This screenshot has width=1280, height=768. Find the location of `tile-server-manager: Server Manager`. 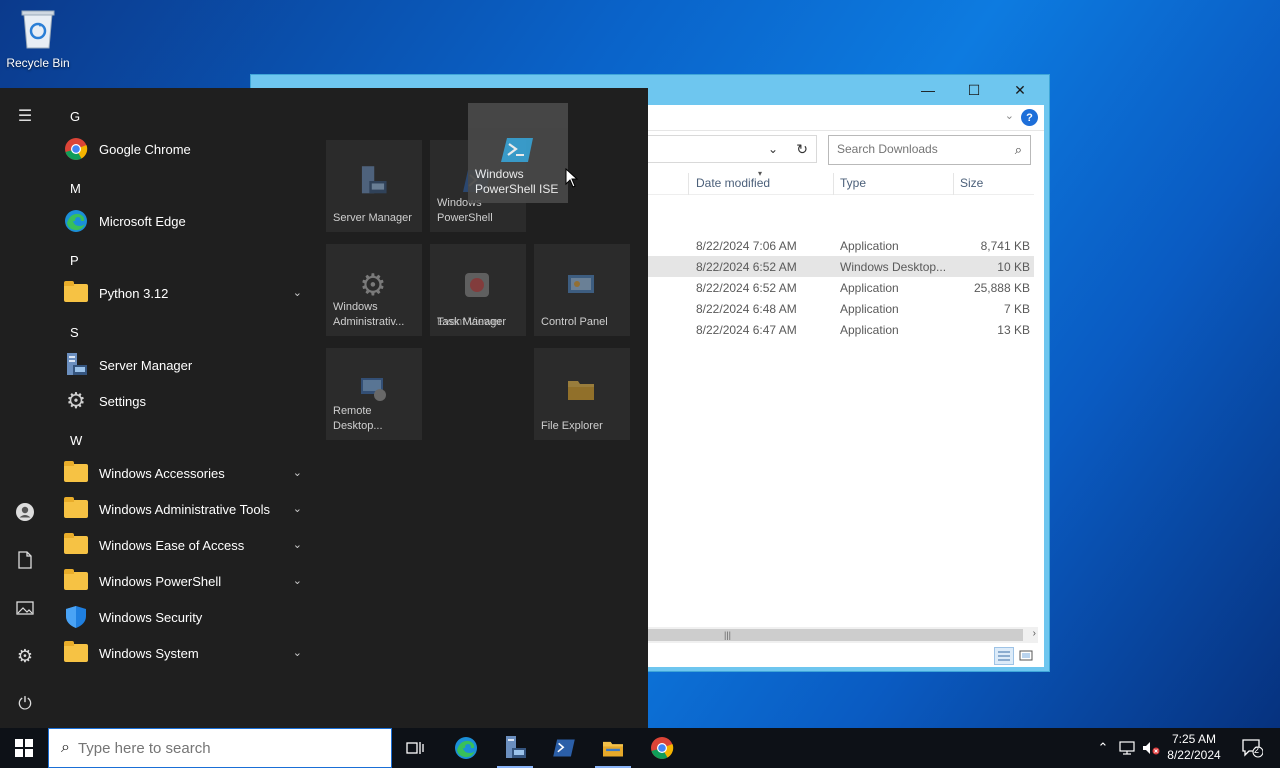

tile-server-manager: Server Manager is located at coordinates (374, 186).